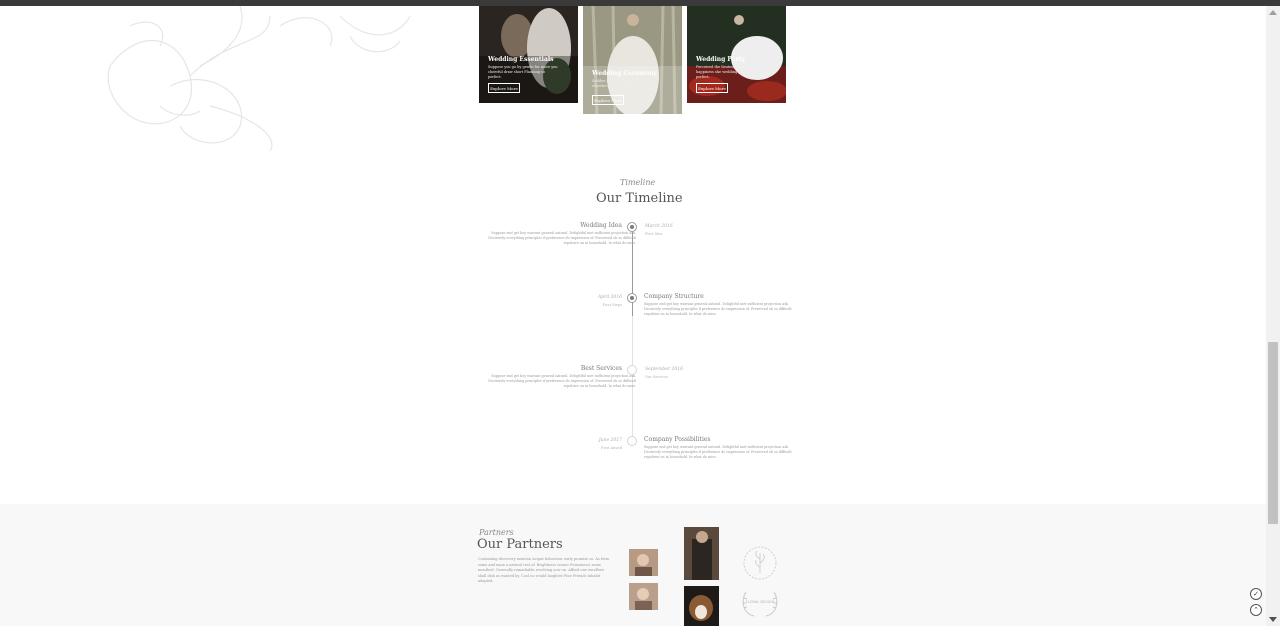 Image resolution: width=1280 pixels, height=626 pixels. I want to click on timeline-item-date: September 2016, so click(664, 369).